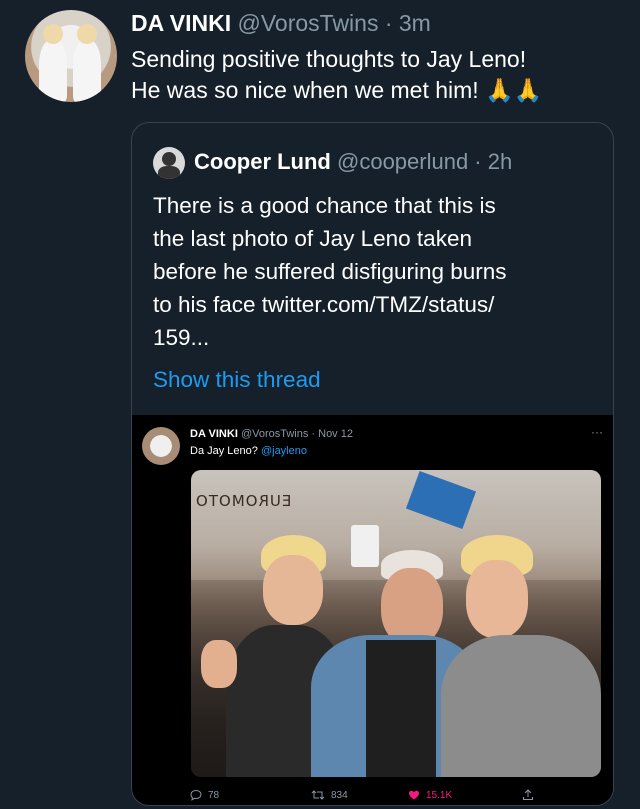 The height and width of the screenshot is (809, 640). I want to click on show-thread-link: Show this thread, so click(237, 380).